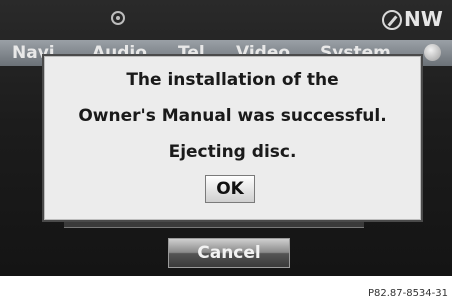 The height and width of the screenshot is (304, 452). Describe the element at coordinates (226, 19) in the screenshot. I see `status-bar: NW` at that location.